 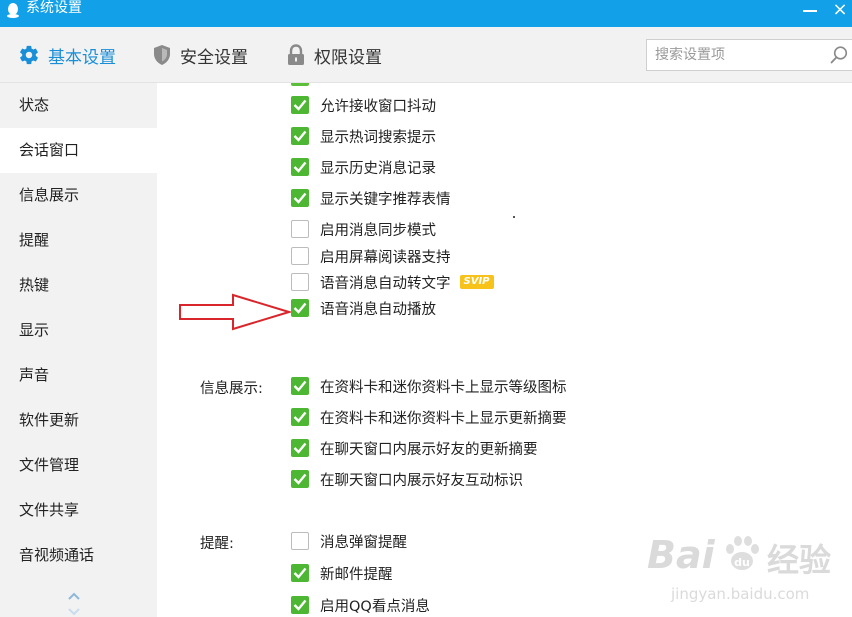 I want to click on option-history-messages: 显示历史消息记录, so click(x=363, y=167).